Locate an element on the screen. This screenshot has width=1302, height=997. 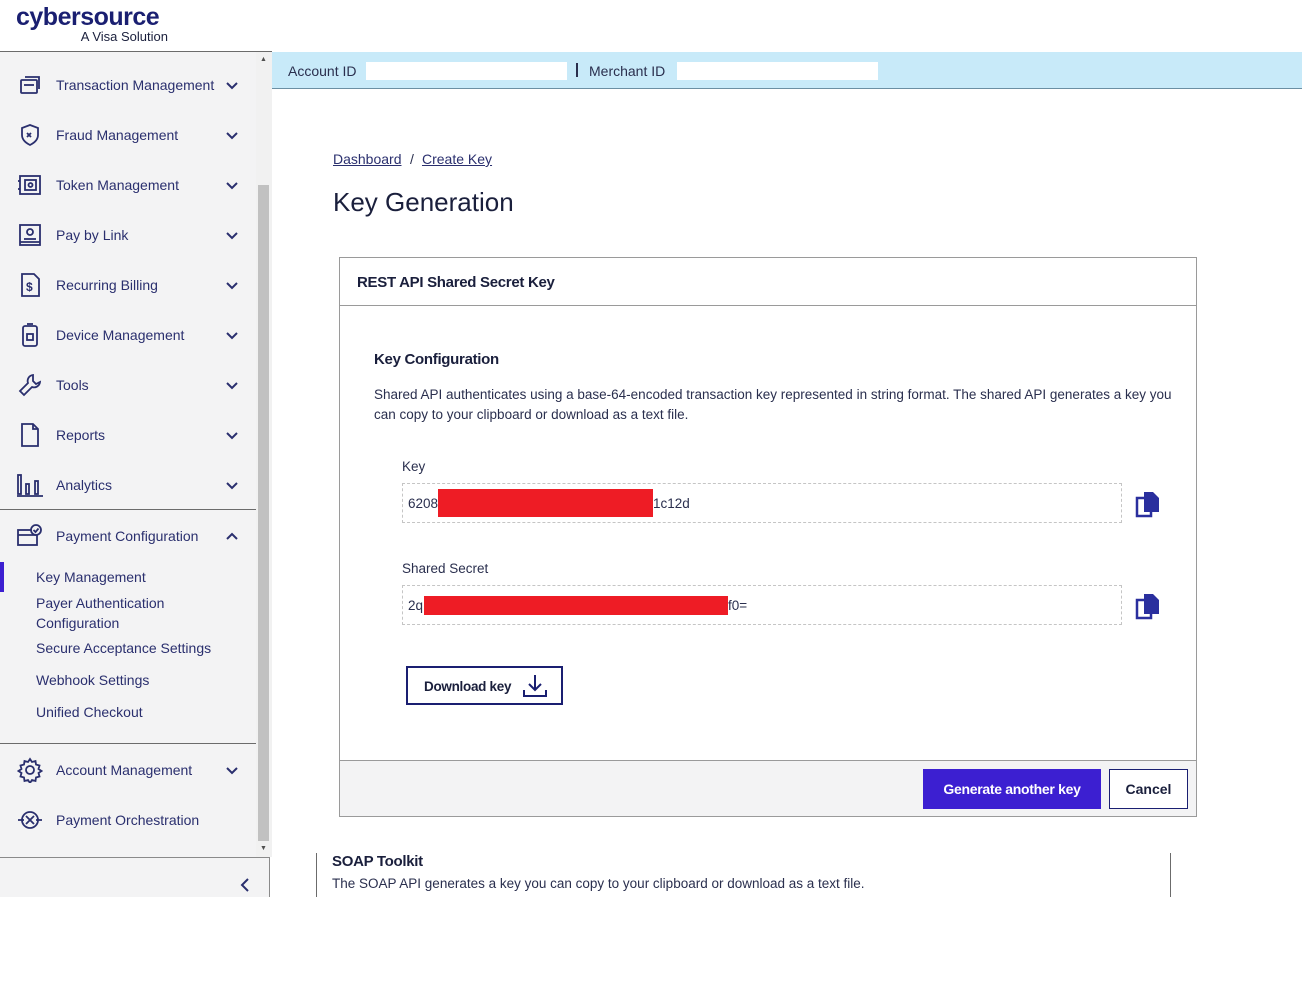
key-value-suffix: 1c12d is located at coordinates (671, 503).